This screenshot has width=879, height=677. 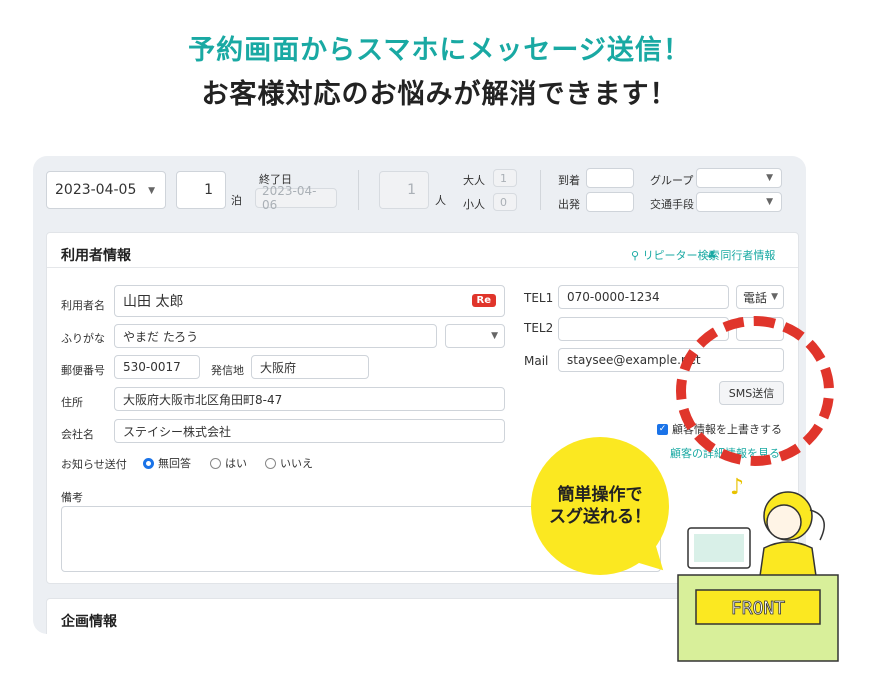 I want to click on nights-value: 1, so click(x=208, y=190).